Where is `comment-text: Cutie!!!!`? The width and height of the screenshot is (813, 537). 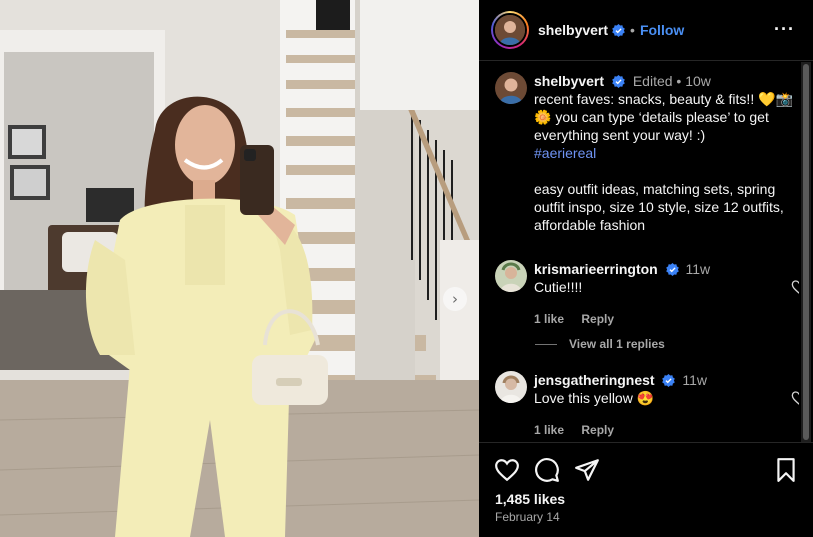 comment-text: Cutie!!!! is located at coordinates (558, 287).